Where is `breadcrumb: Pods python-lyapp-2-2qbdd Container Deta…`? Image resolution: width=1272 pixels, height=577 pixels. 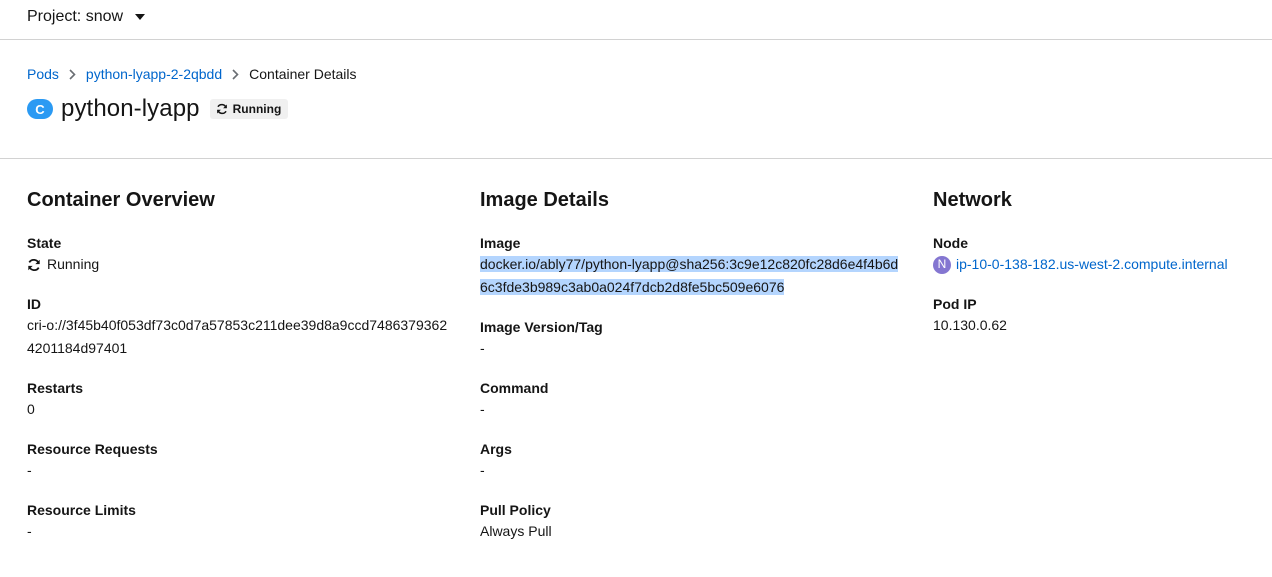 breadcrumb: Pods python-lyapp-2-2qbdd Container Deta… is located at coordinates (192, 74).